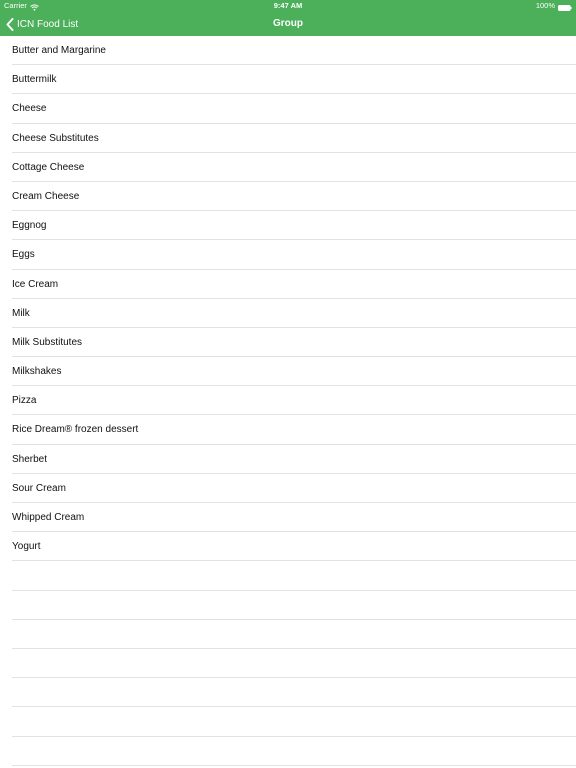 This screenshot has width=576, height=768. I want to click on page-title: Group, so click(288, 23).